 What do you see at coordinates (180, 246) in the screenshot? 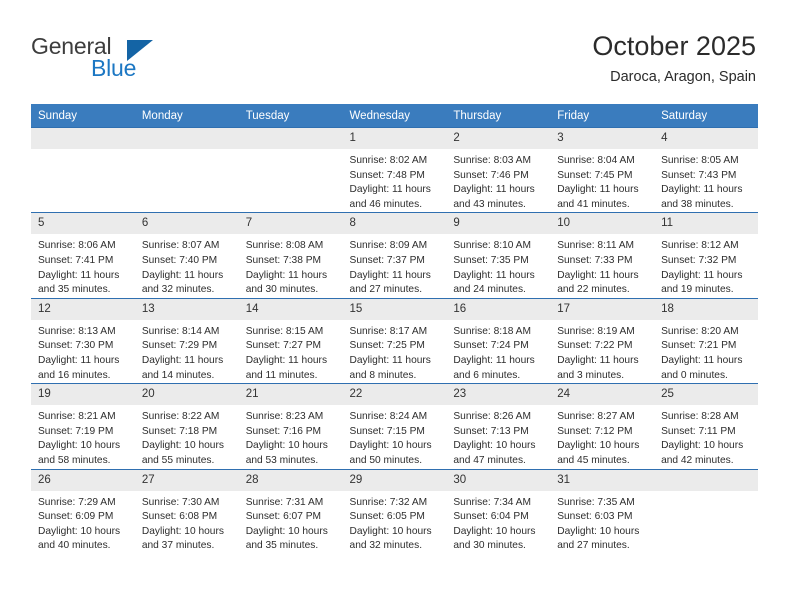
I see `sunrise-text: Sunrise: 8:07 AM` at bounding box center [180, 246].